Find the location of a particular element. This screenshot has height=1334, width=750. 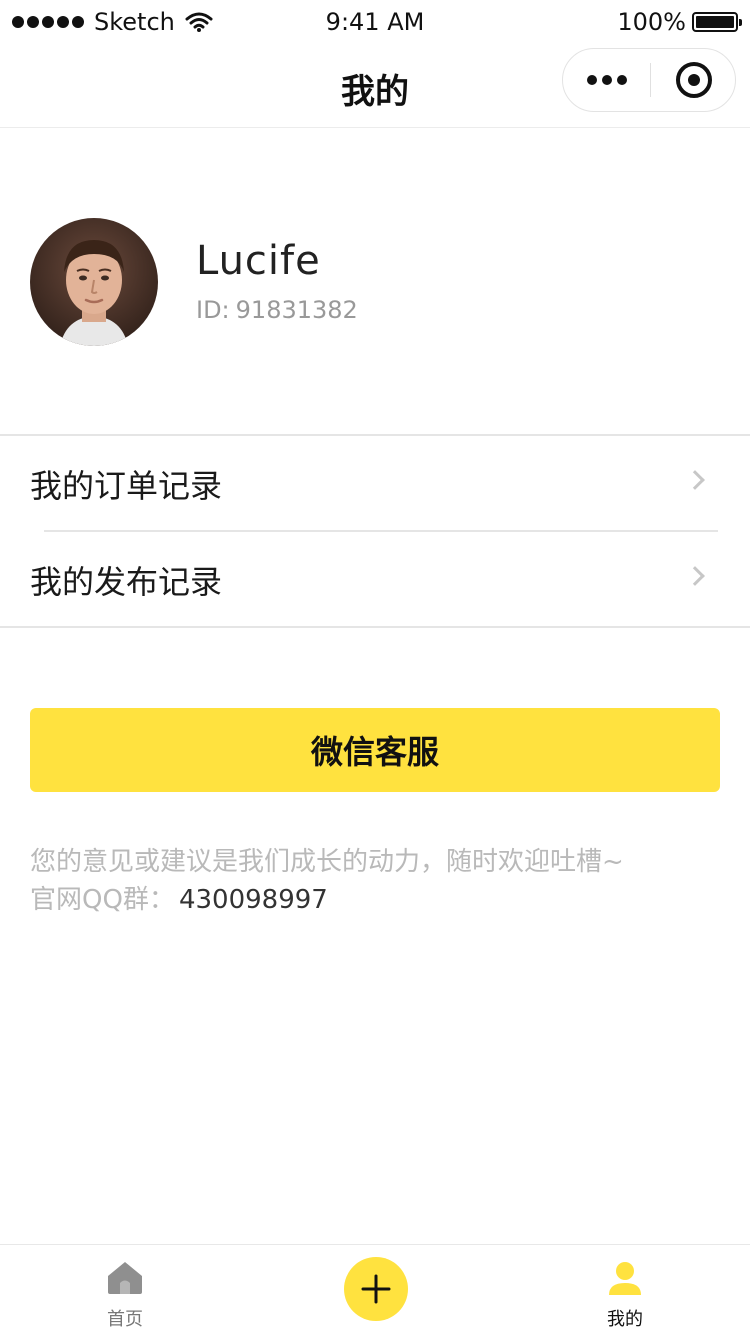

nav-bar: 我的 is located at coordinates (375, 86).